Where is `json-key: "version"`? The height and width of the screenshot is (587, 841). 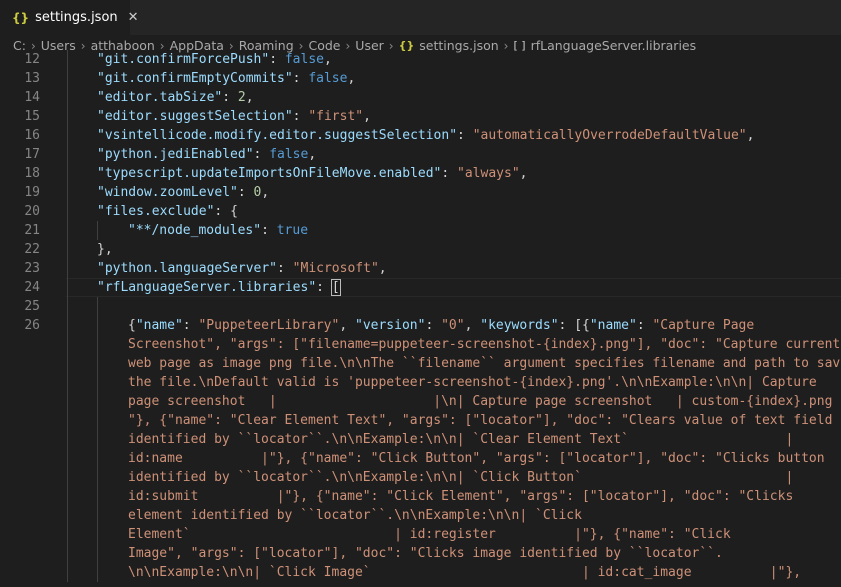
json-key: "version" is located at coordinates (390, 325).